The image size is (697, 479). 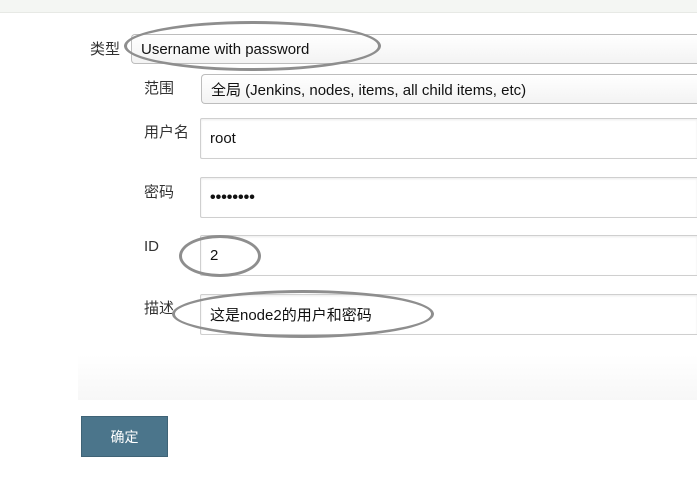 What do you see at coordinates (448, 255) in the screenshot?
I see `id-field: 2` at bounding box center [448, 255].